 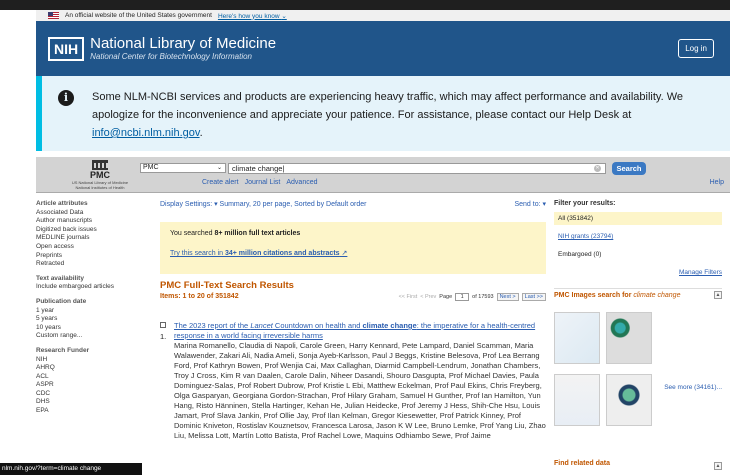 What do you see at coordinates (92, 360) in the screenshot?
I see `filter-option: NIH` at bounding box center [92, 360].